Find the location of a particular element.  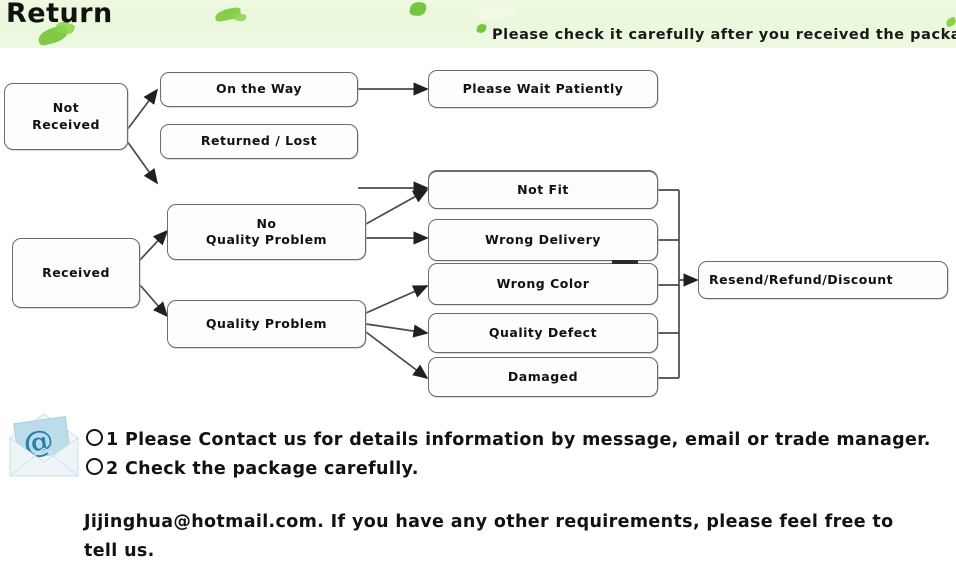

flow-node-wrong-color: Wrong Color is located at coordinates (543, 284).